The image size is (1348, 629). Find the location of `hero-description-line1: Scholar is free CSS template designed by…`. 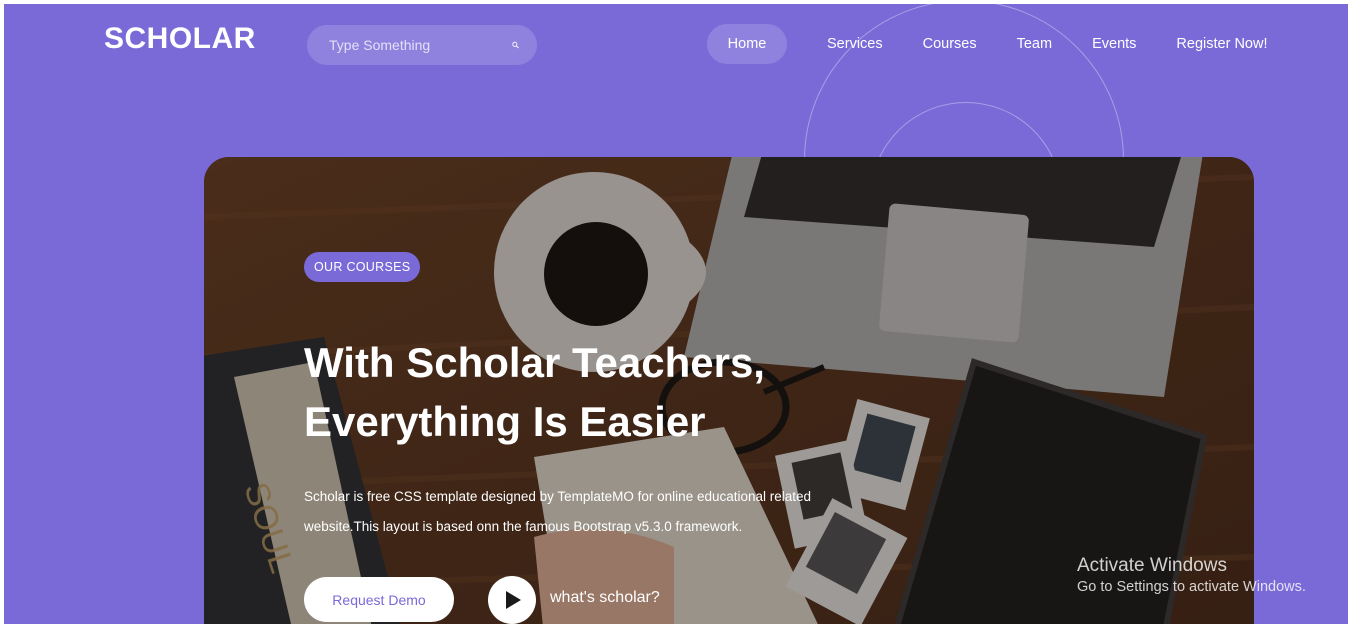

hero-description-line1: Scholar is free CSS template designed by… is located at coordinates (558, 496).